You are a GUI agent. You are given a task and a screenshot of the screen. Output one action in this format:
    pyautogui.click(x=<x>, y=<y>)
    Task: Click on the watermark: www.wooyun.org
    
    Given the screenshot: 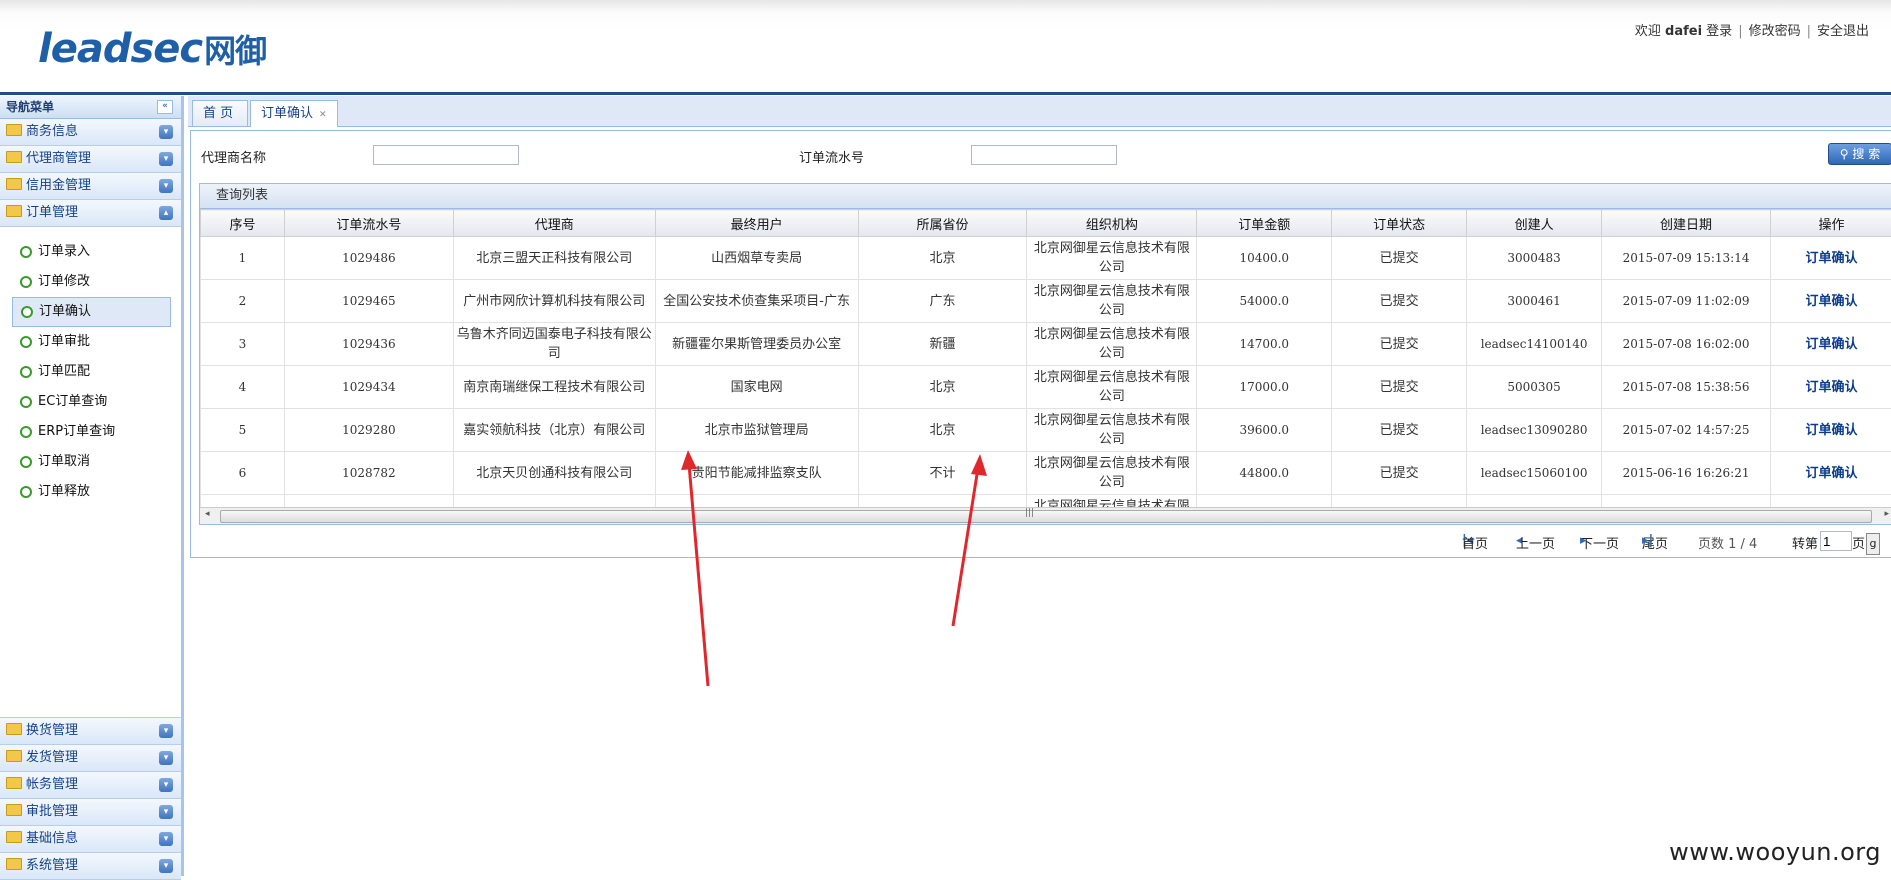 What is the action you would take?
    pyautogui.click(x=1775, y=852)
    